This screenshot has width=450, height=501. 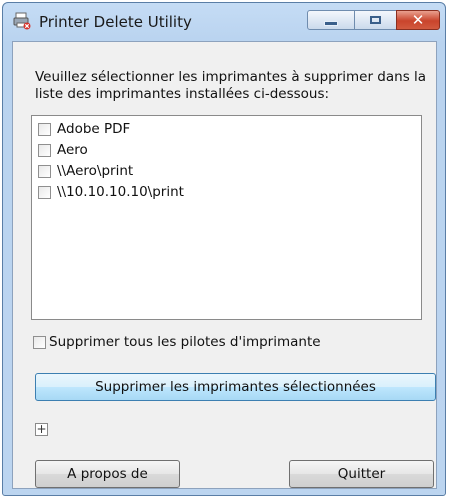 I want to click on title-bar: Printer Delete Utility ✕, so click(x=224, y=22).